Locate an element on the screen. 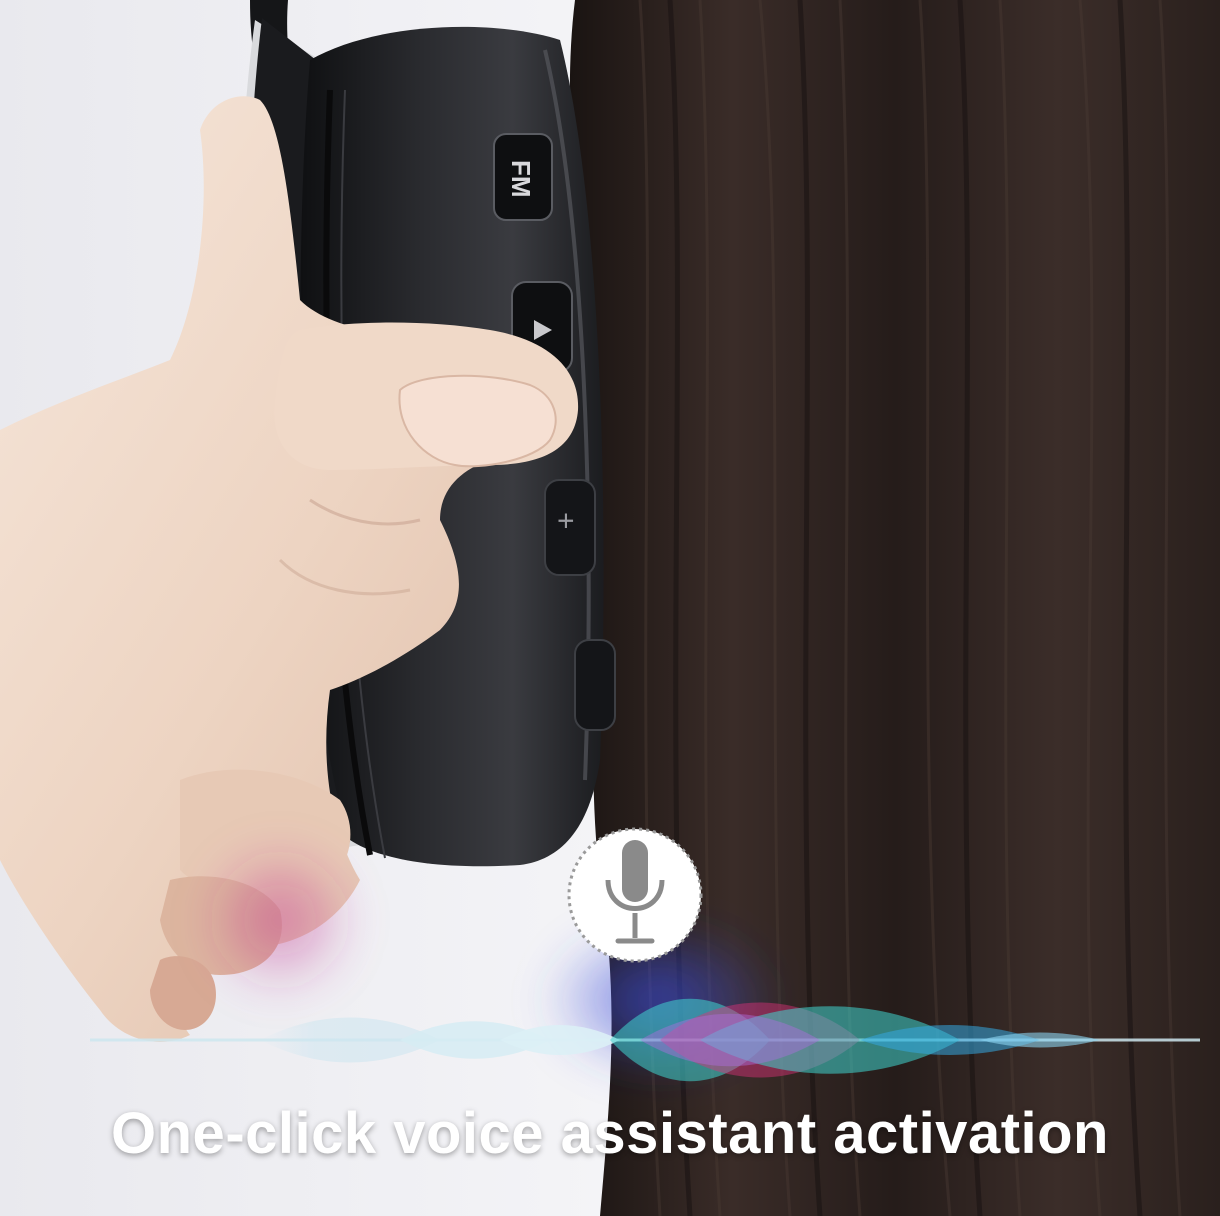 This screenshot has height=1216, width=1220. volume-up-button: + is located at coordinates (570, 527).